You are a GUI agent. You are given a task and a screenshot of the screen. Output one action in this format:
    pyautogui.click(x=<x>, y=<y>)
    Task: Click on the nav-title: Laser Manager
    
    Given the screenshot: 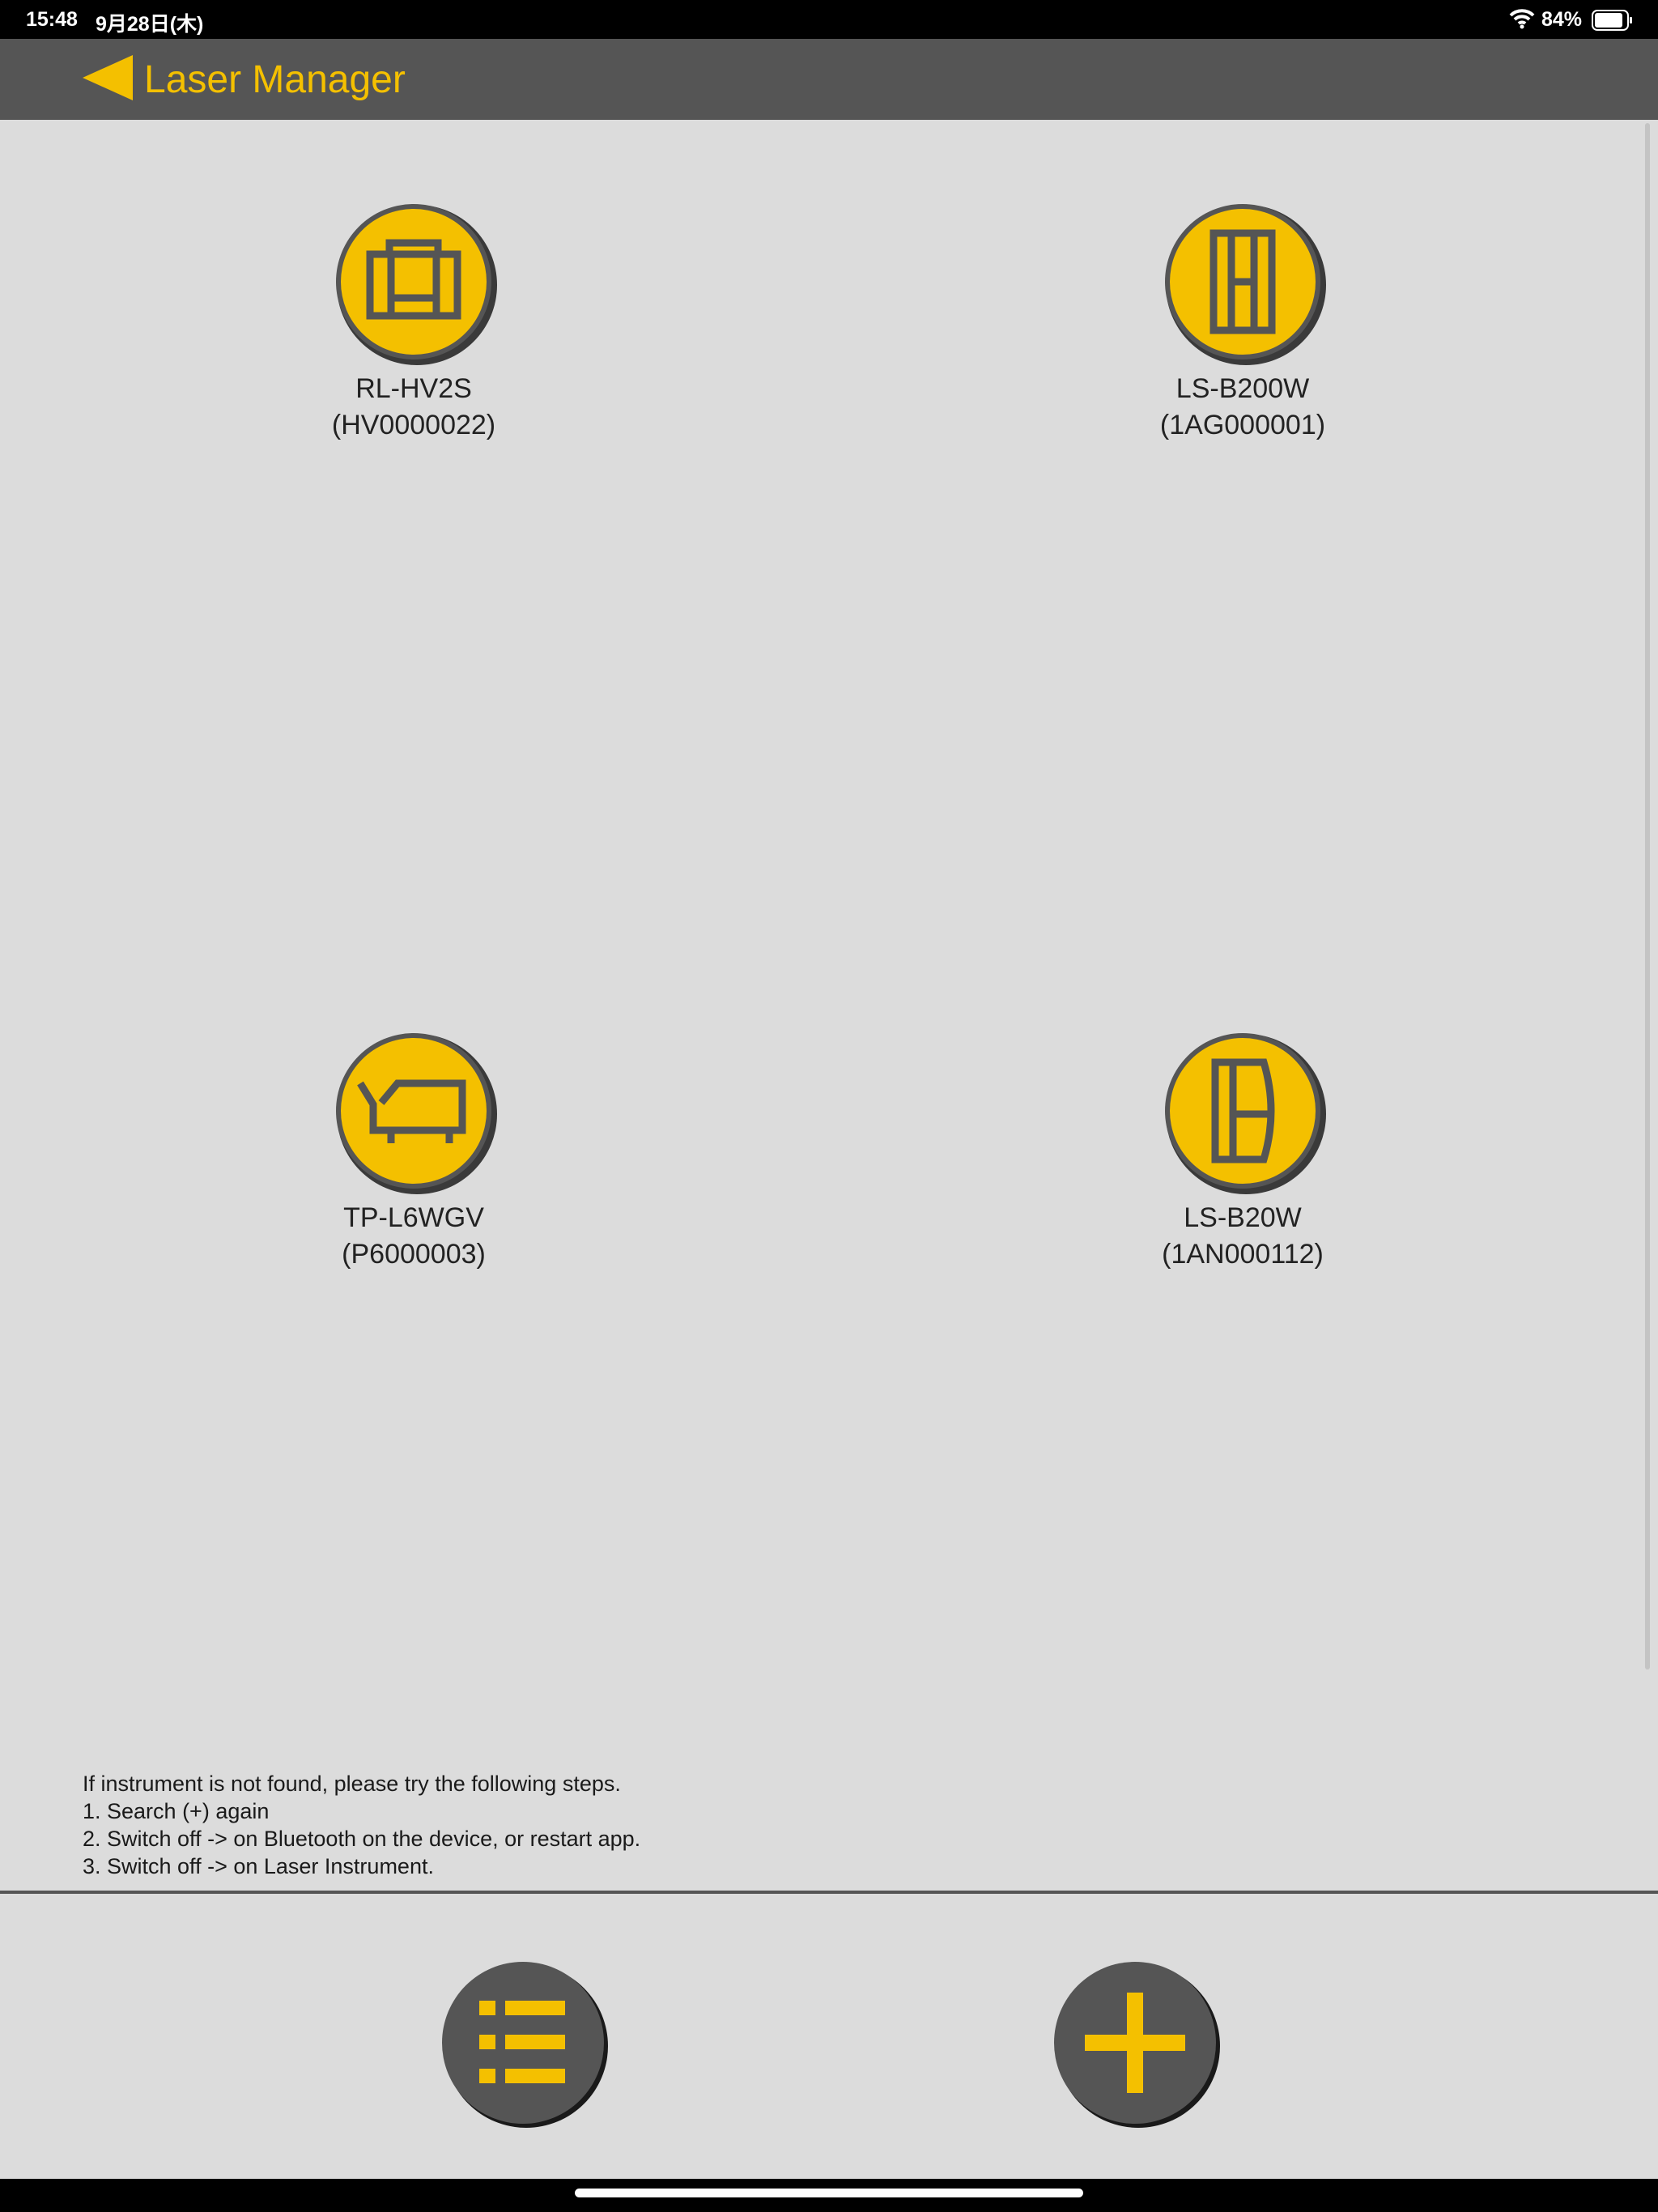 What is the action you would take?
    pyautogui.click(x=275, y=79)
    